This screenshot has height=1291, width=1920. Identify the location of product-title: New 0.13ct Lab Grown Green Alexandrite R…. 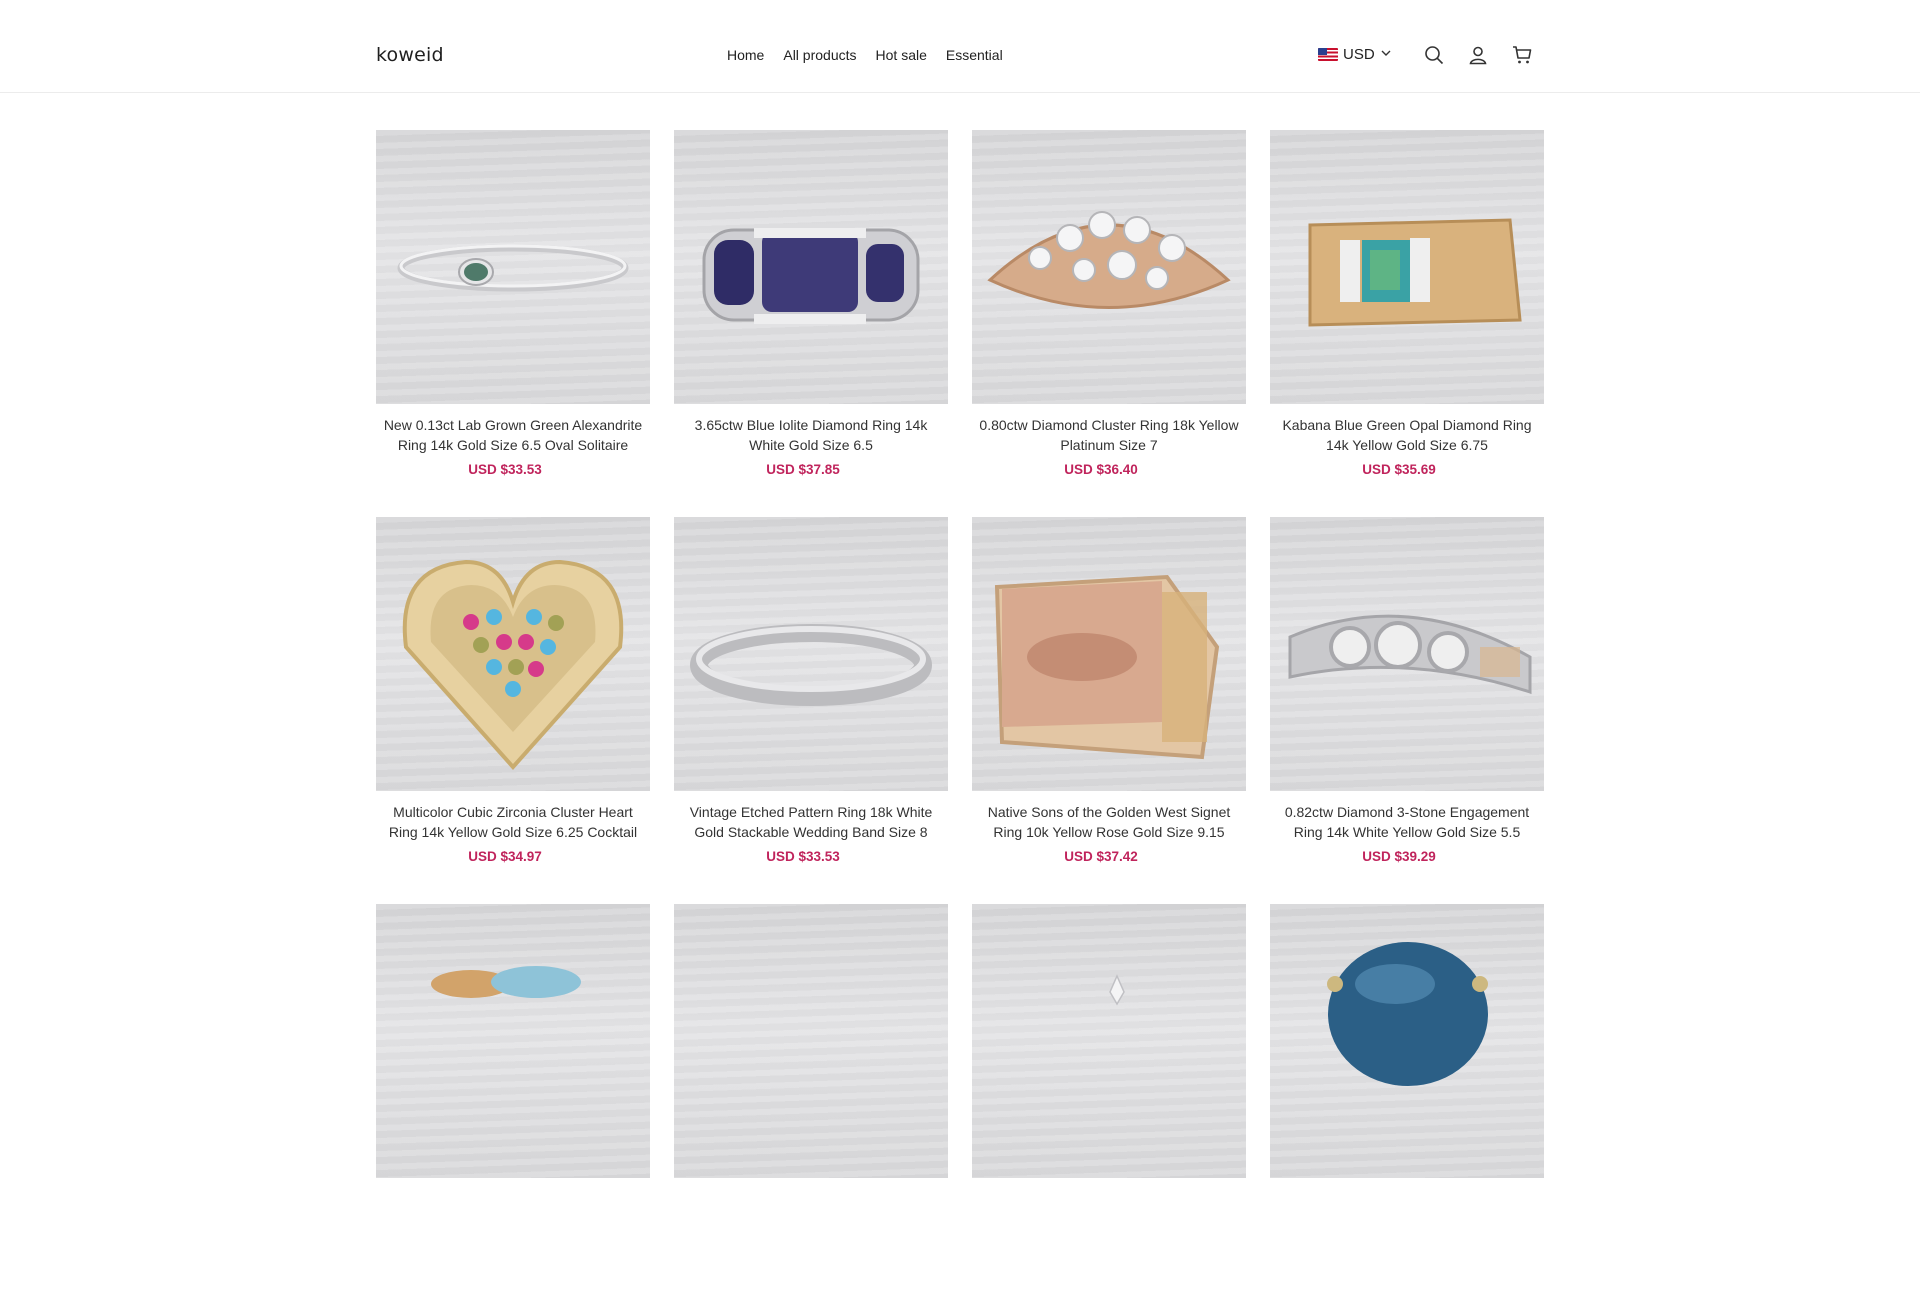
(513, 435).